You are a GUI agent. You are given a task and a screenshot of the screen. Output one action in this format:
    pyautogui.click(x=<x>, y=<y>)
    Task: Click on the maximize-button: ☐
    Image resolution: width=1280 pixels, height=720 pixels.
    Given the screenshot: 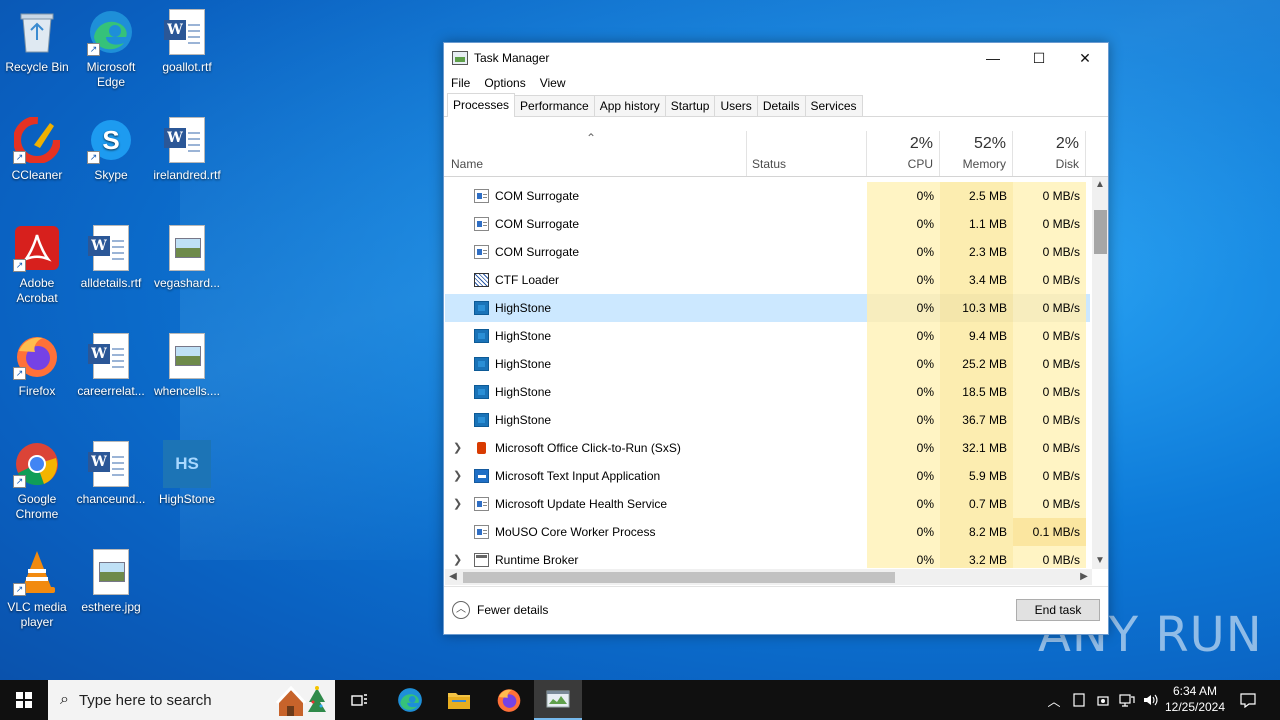 What is the action you would take?
    pyautogui.click(x=1039, y=58)
    